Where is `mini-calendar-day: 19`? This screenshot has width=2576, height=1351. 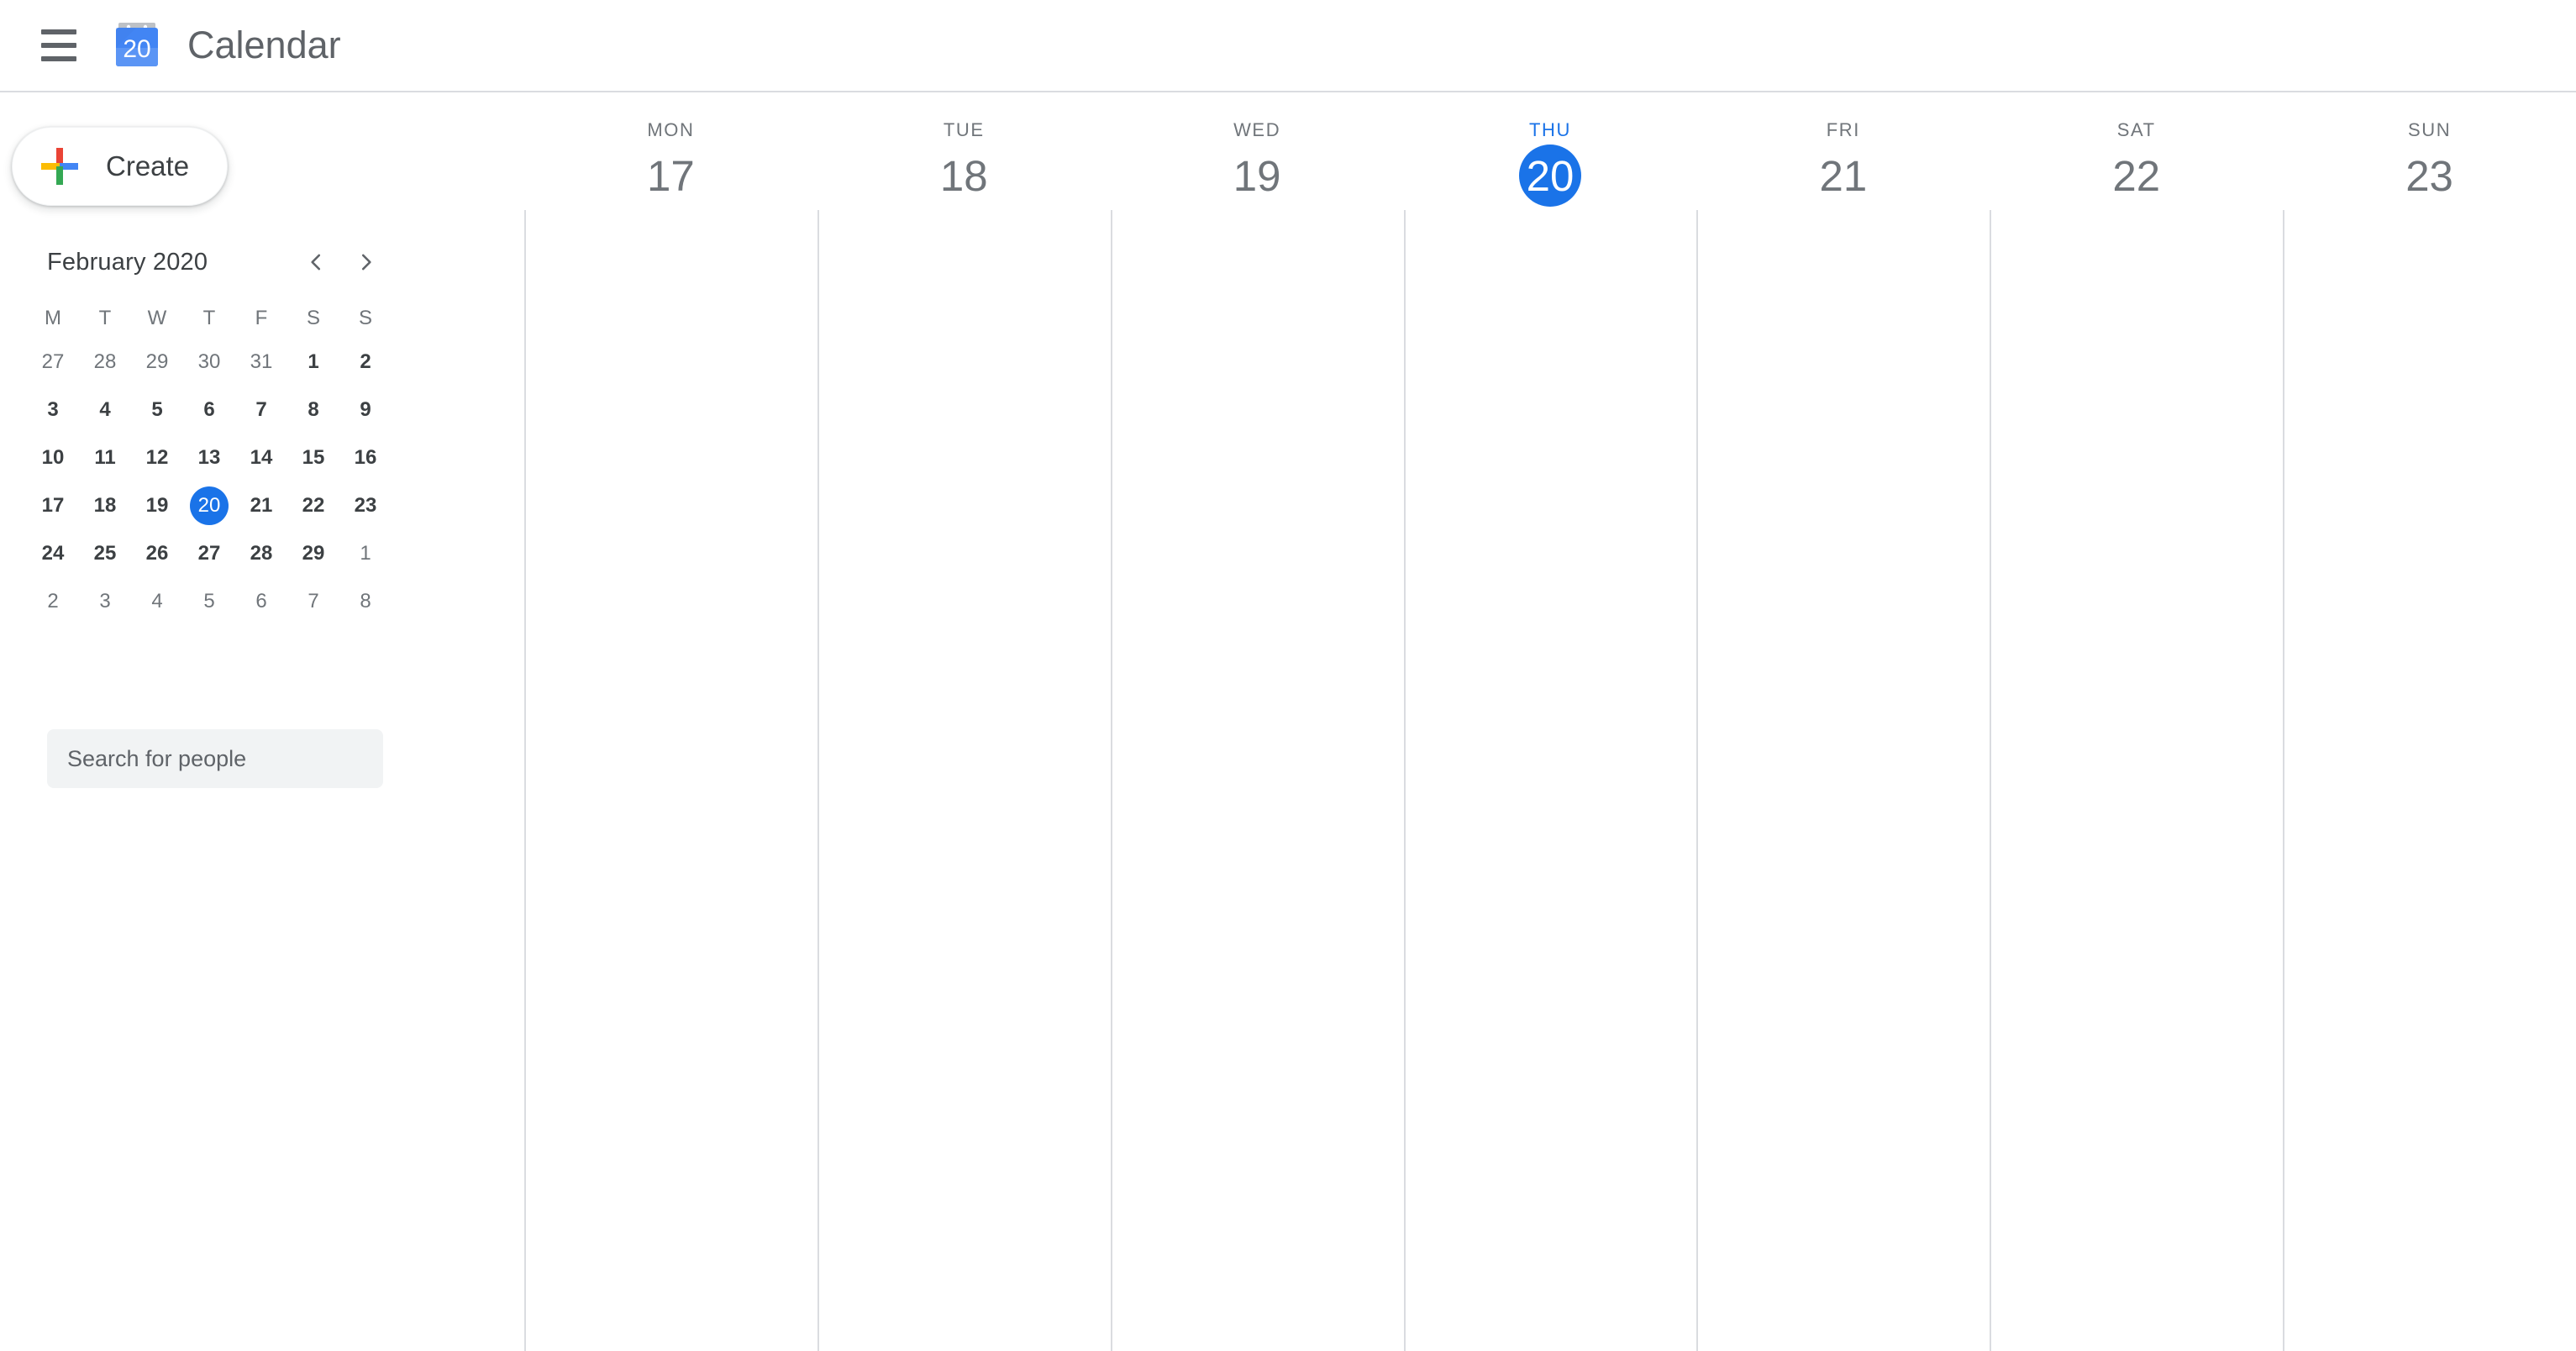
mini-calendar-day: 19 is located at coordinates (157, 505).